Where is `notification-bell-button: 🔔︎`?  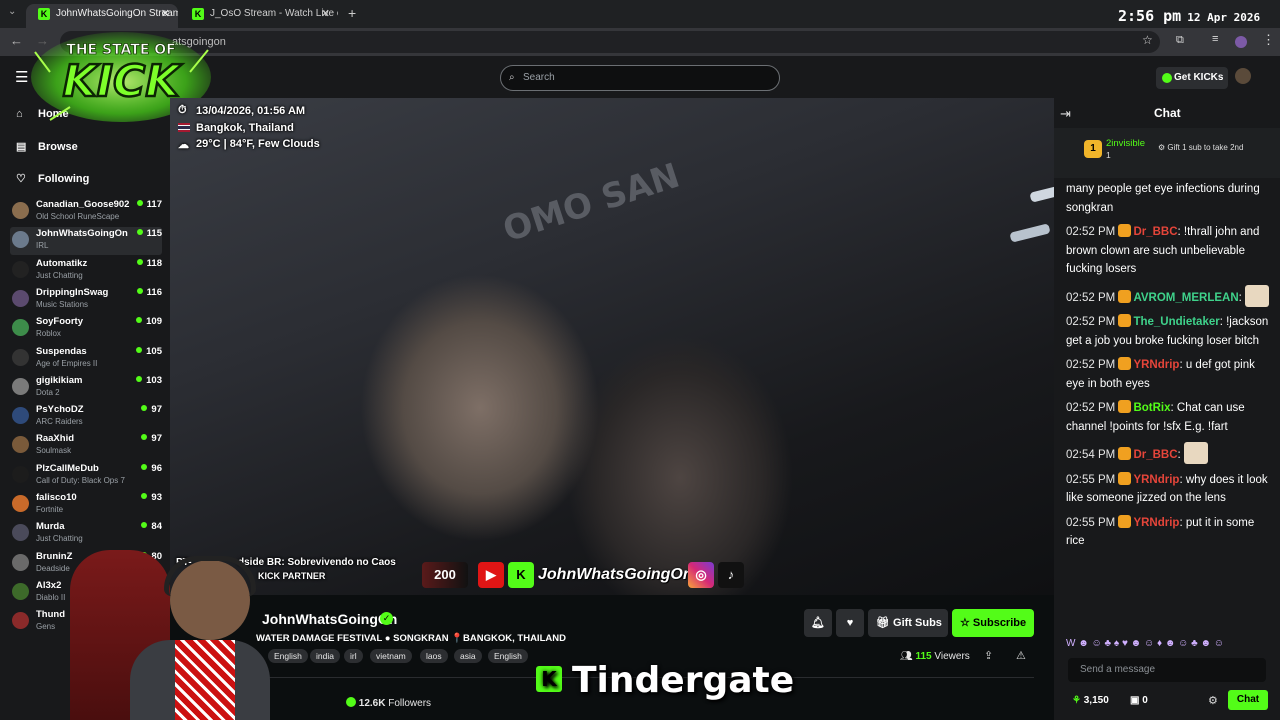 notification-bell-button: 🔔︎ is located at coordinates (818, 623).